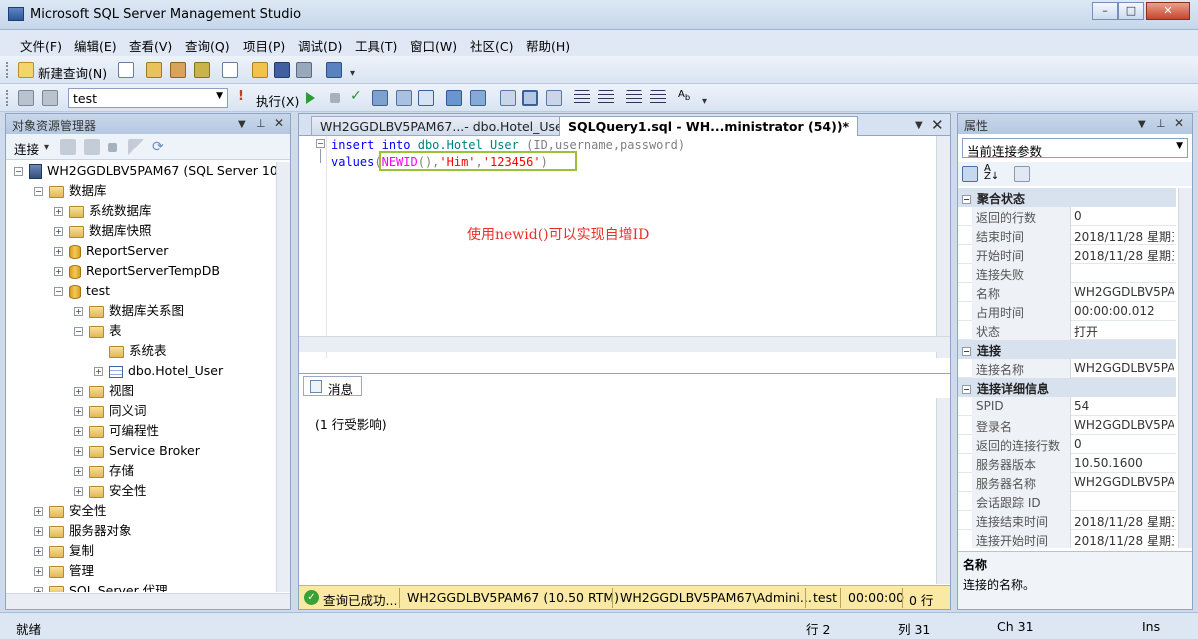  What do you see at coordinates (1067, 216) in the screenshot?
I see `property-row: 返回的行数 0` at bounding box center [1067, 216].